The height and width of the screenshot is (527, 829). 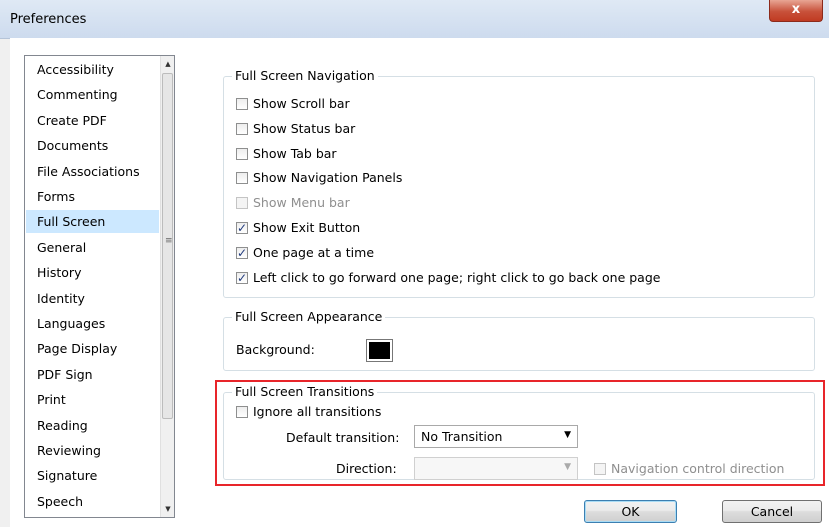 I want to click on cancel-button: Cancel, so click(x=772, y=511).